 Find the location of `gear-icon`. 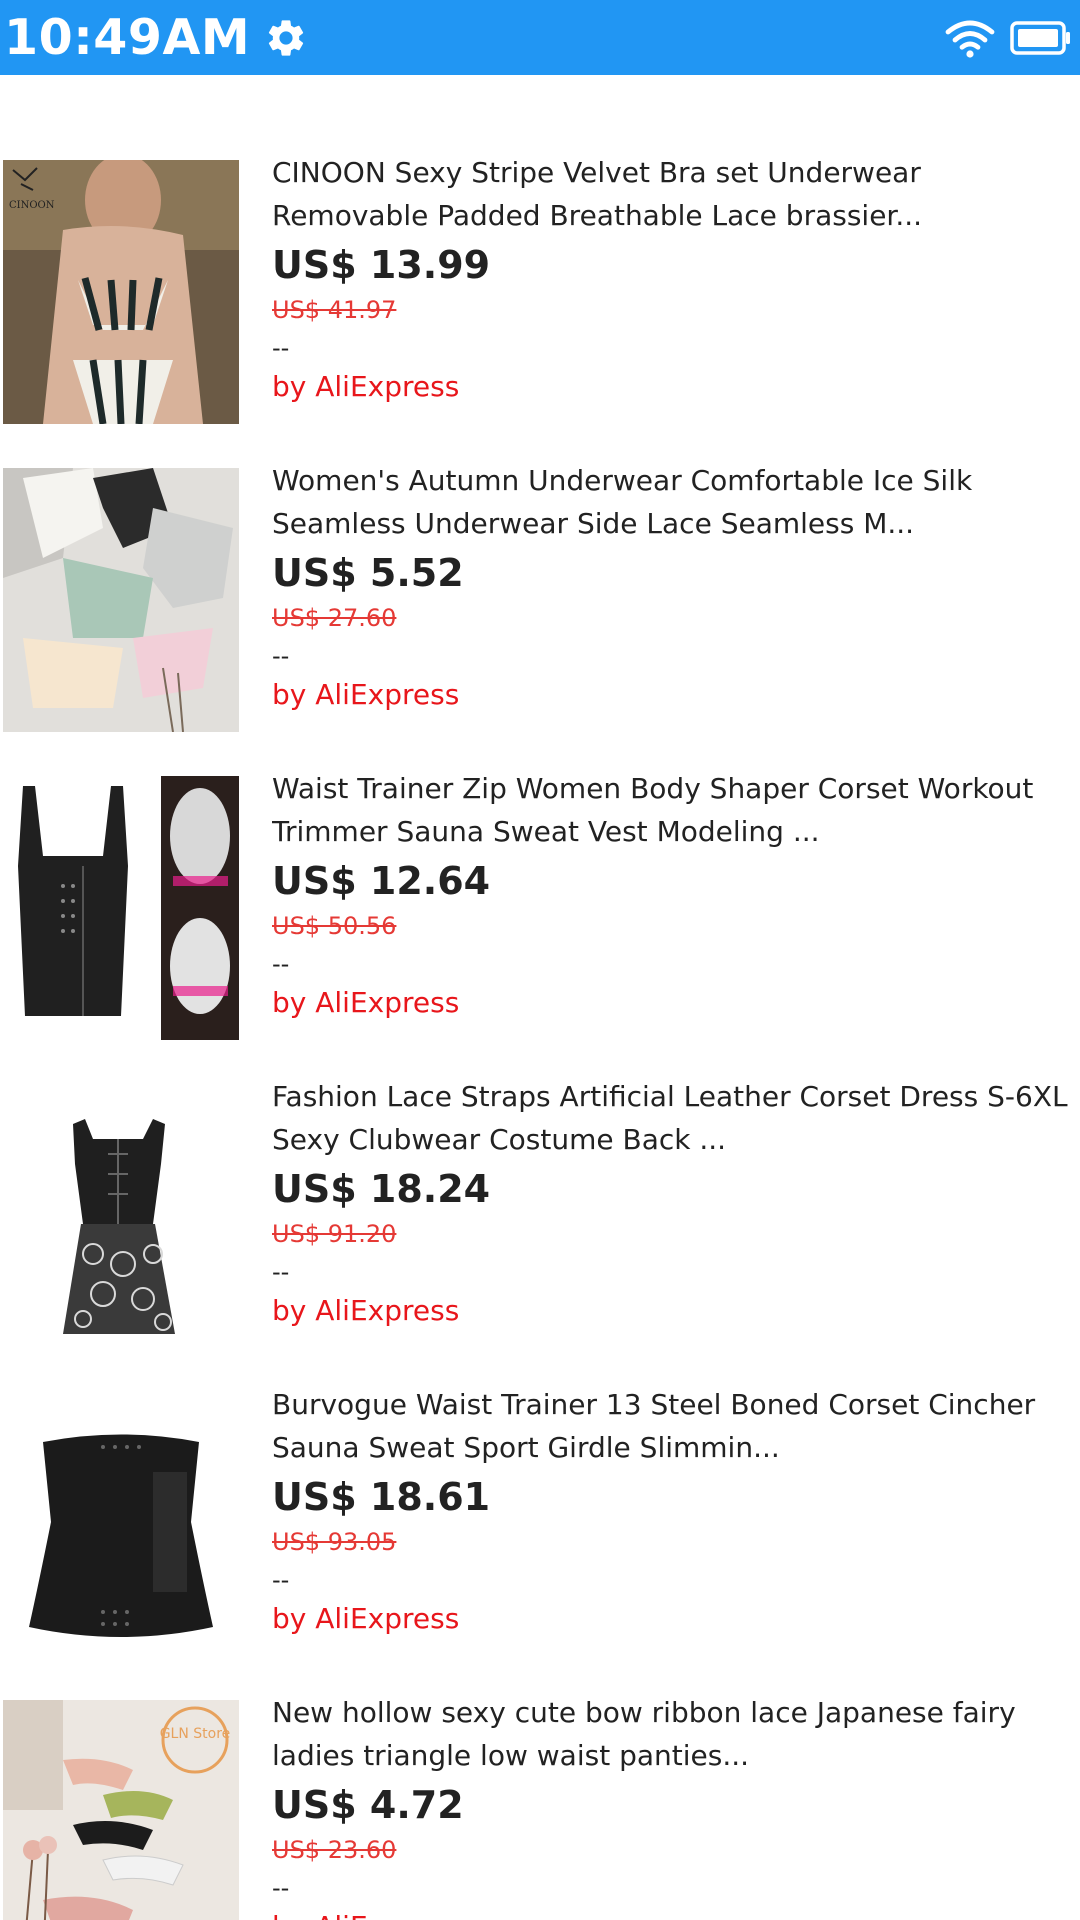

gear-icon is located at coordinates (286, 38).